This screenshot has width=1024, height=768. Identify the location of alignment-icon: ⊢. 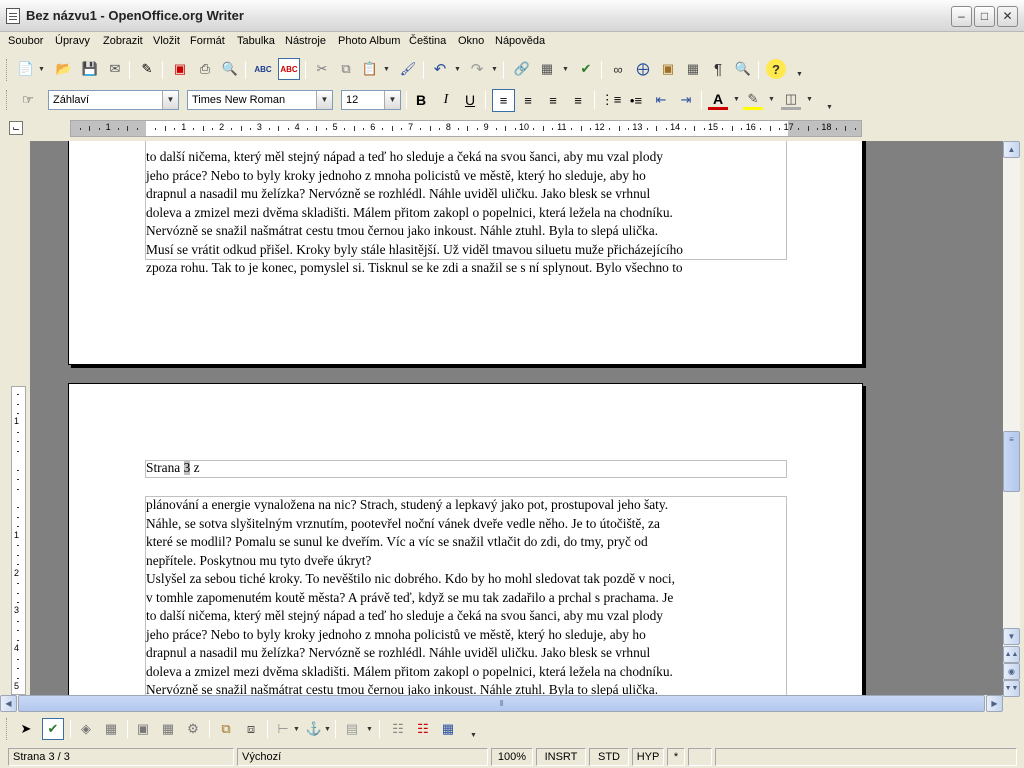
(283, 729).